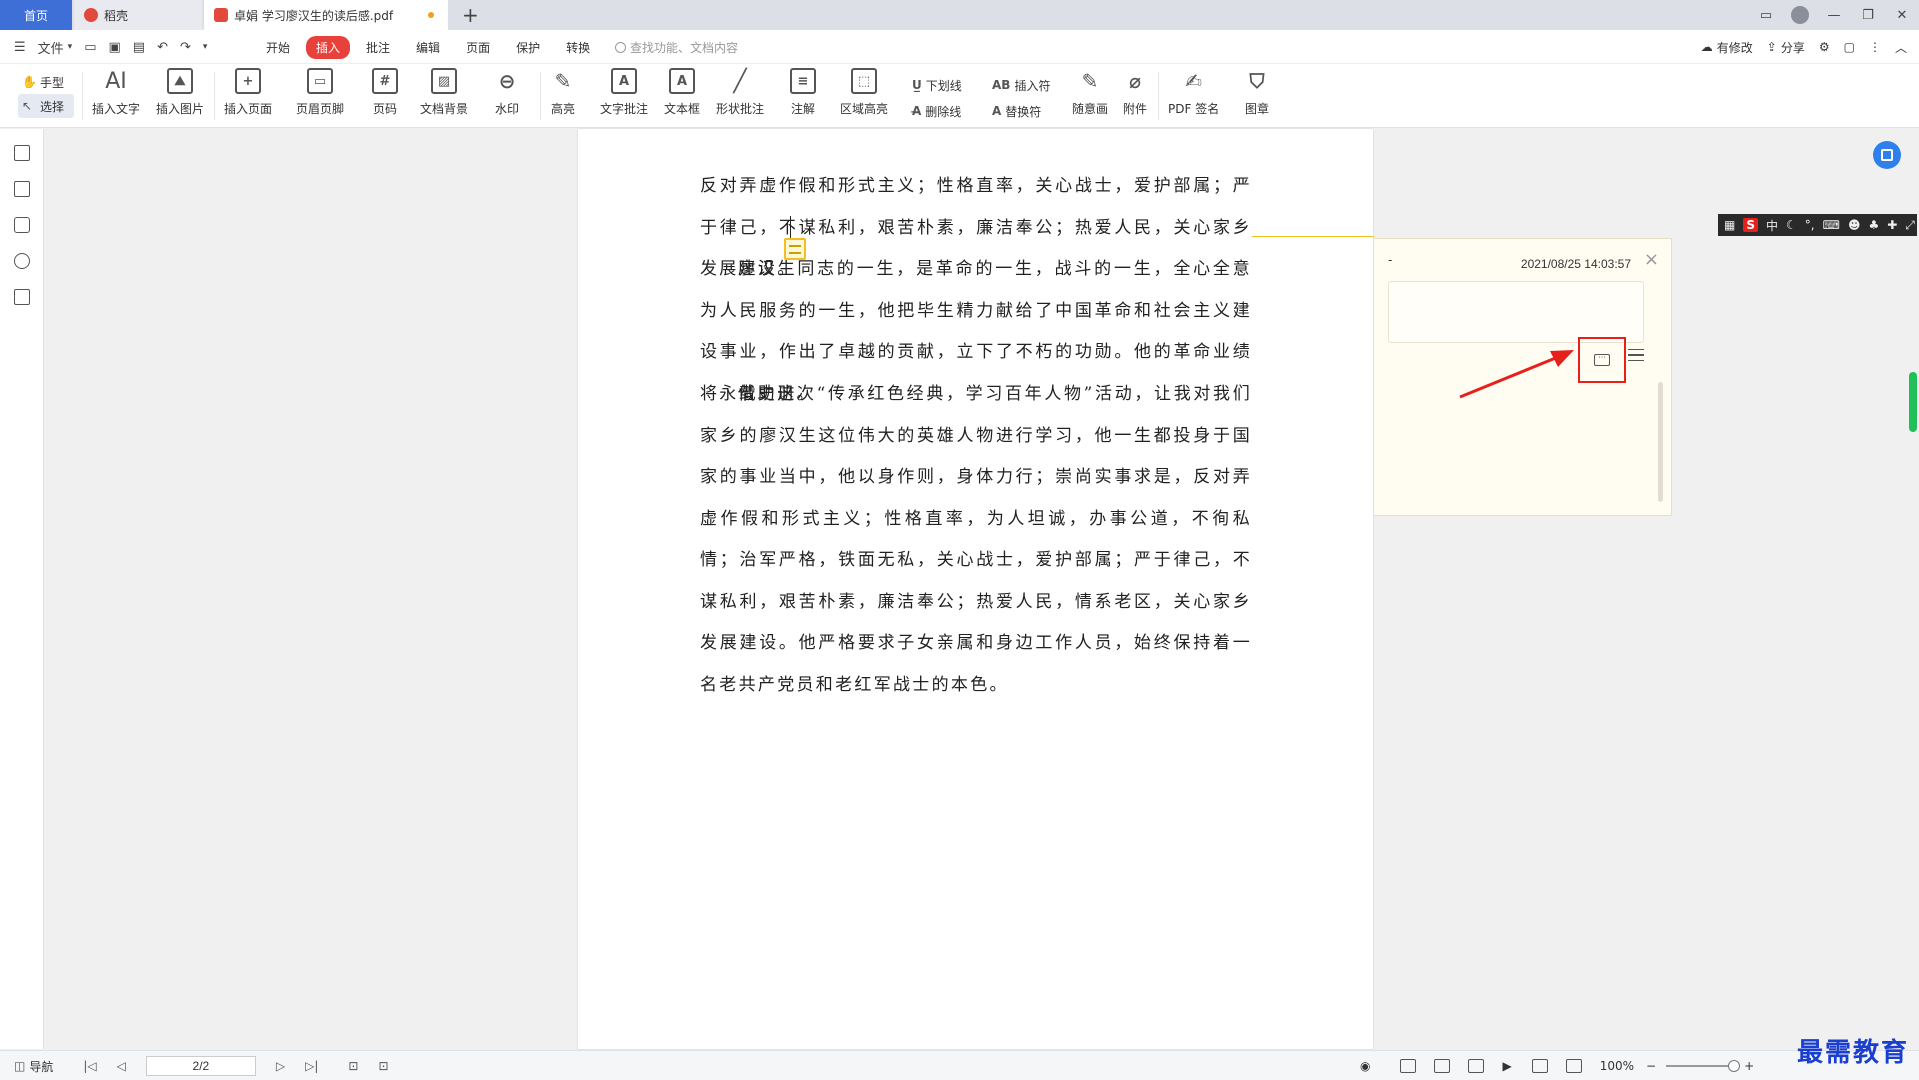  I want to click on undo-icon: ↶, so click(162, 47).